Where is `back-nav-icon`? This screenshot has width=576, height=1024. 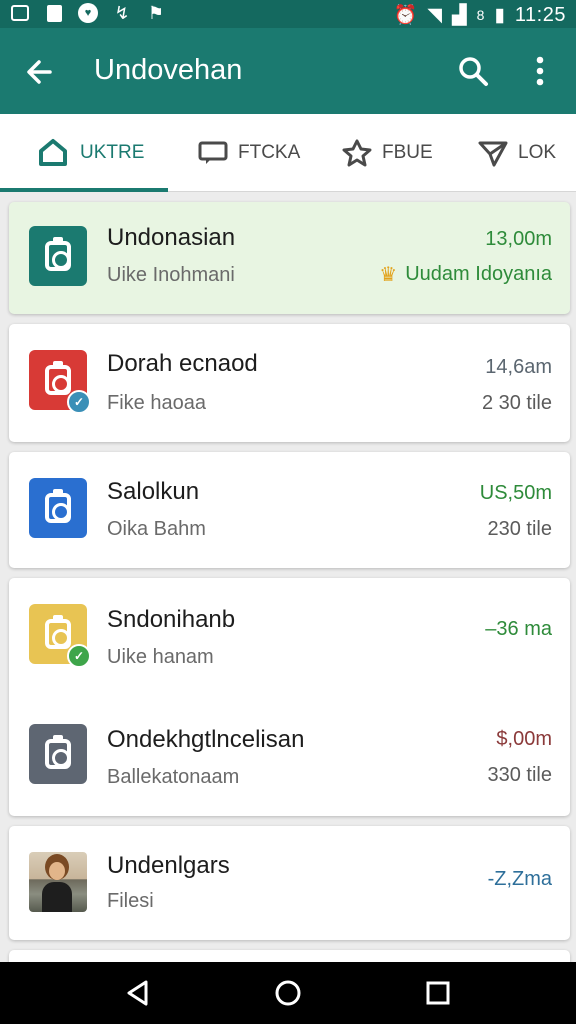 back-nav-icon is located at coordinates (138, 993).